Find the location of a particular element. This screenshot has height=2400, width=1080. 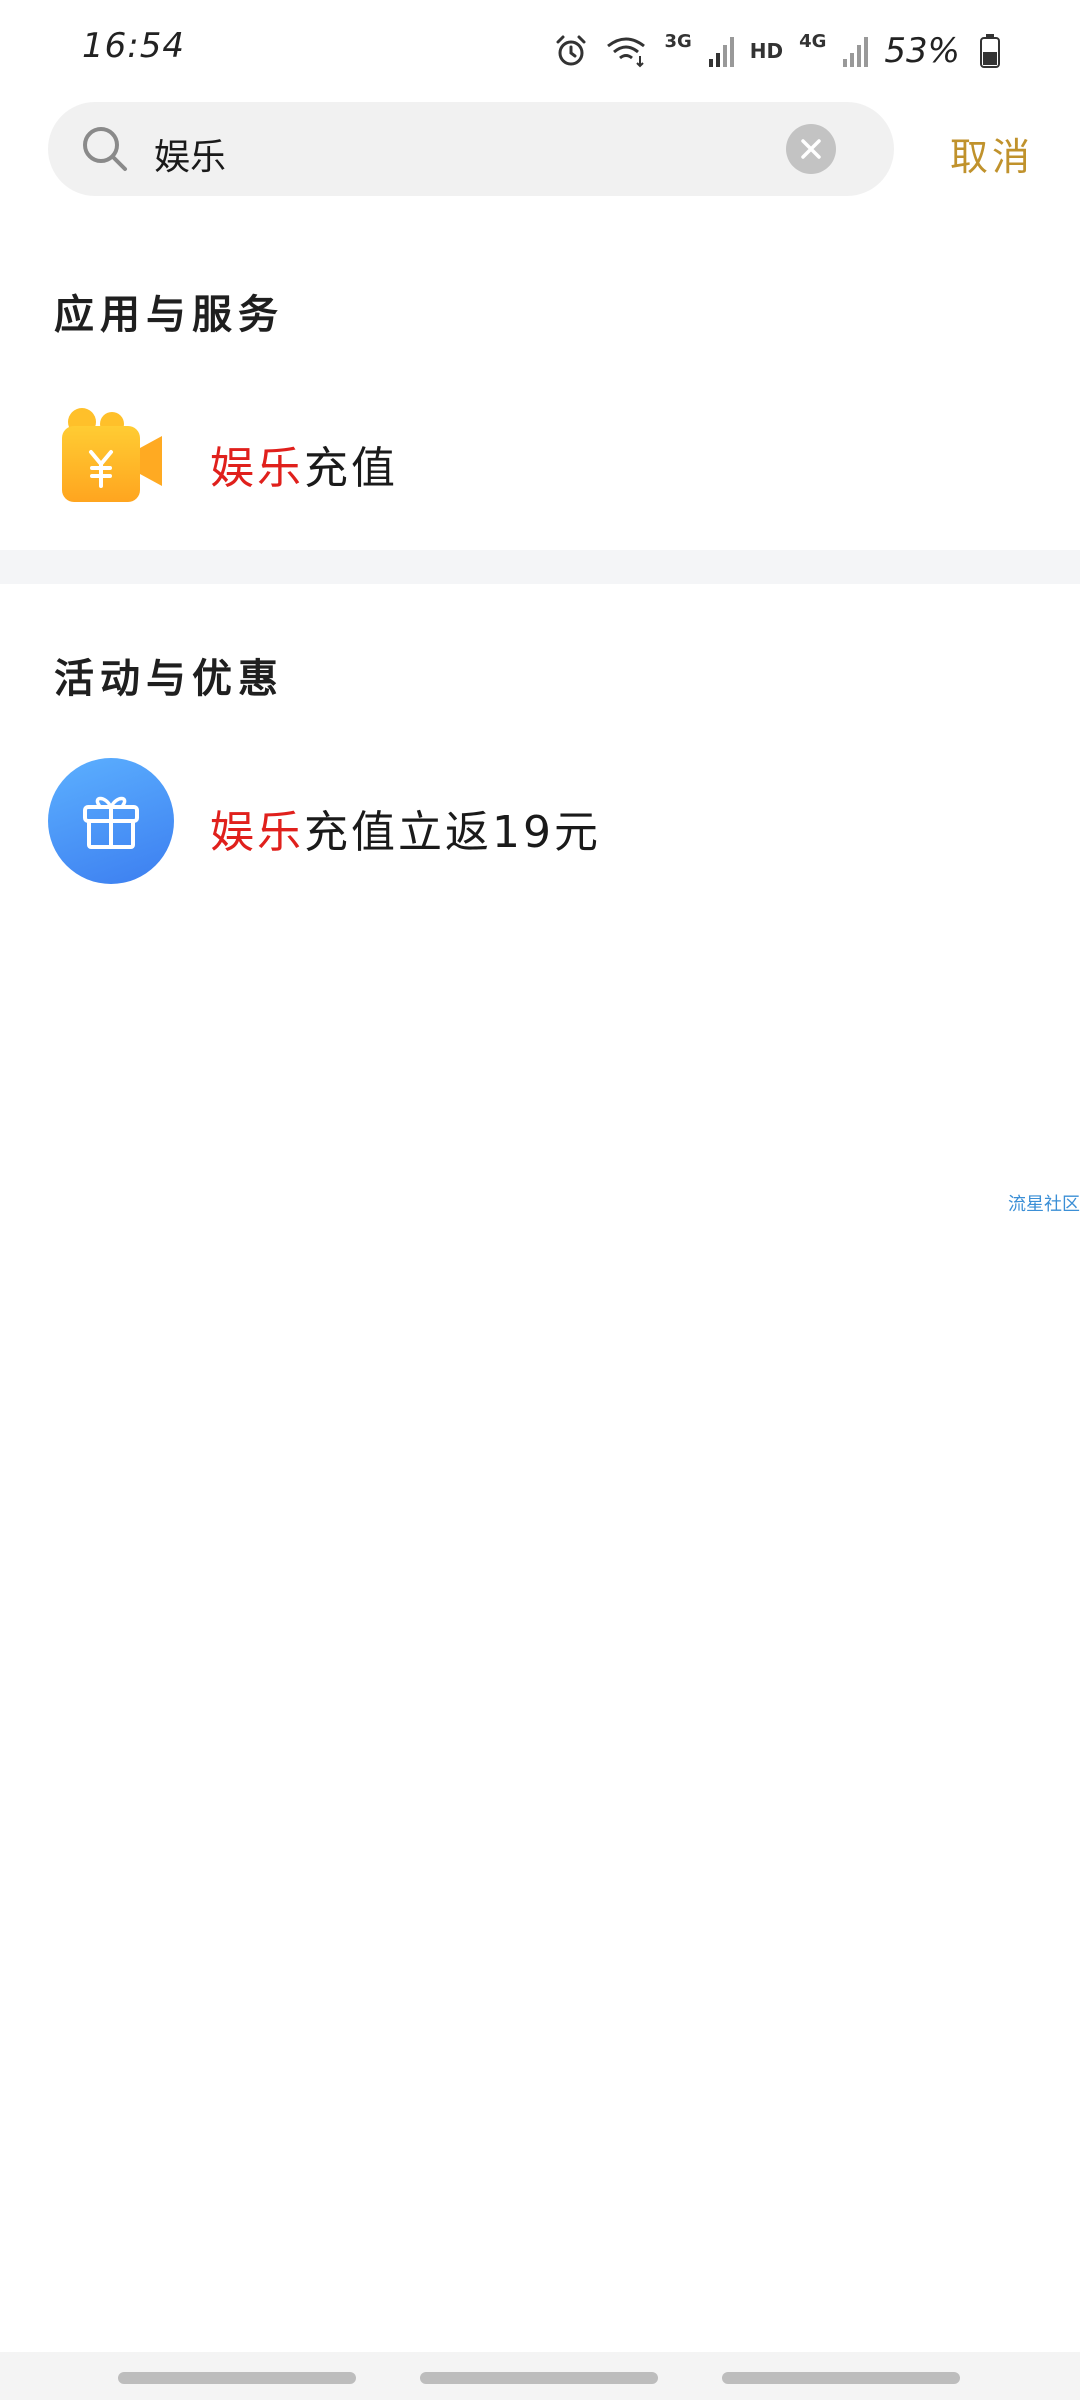

promotion-result-label: 娱乐充值立返19元 is located at coordinates (405, 828).